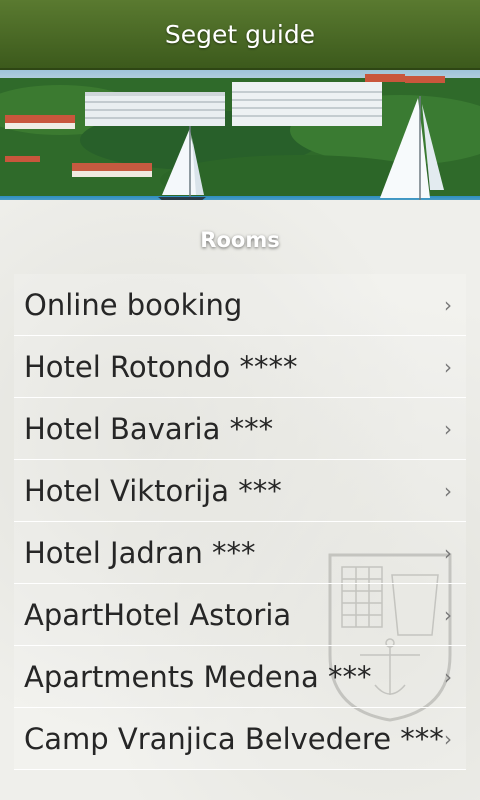  What do you see at coordinates (149, 428) in the screenshot?
I see `list-item-label: Hotel Bavaria ***` at bounding box center [149, 428].